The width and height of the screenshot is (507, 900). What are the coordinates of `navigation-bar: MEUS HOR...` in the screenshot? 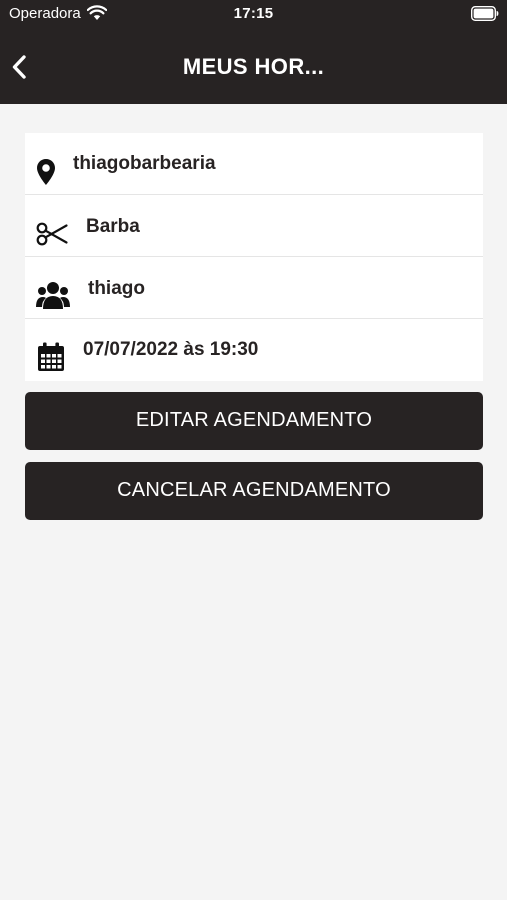 It's located at (253, 68).